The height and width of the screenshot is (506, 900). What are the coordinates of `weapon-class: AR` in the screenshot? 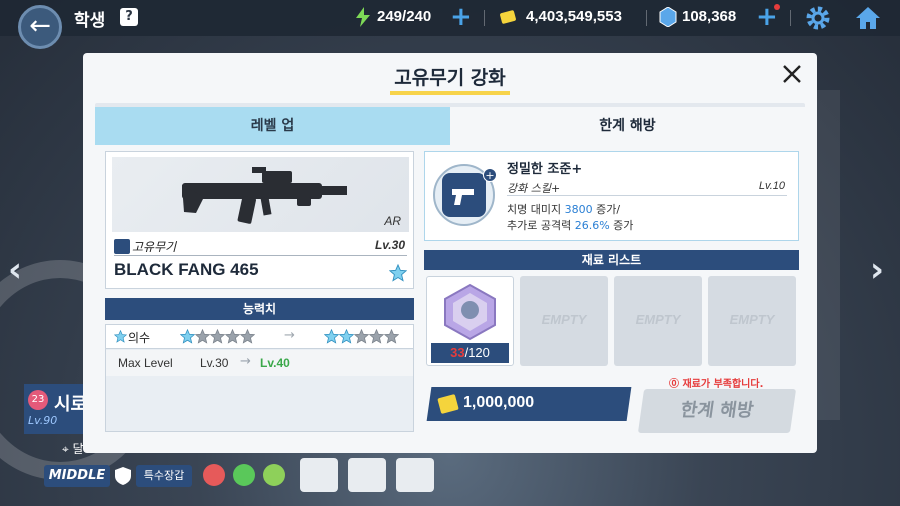 It's located at (392, 221).